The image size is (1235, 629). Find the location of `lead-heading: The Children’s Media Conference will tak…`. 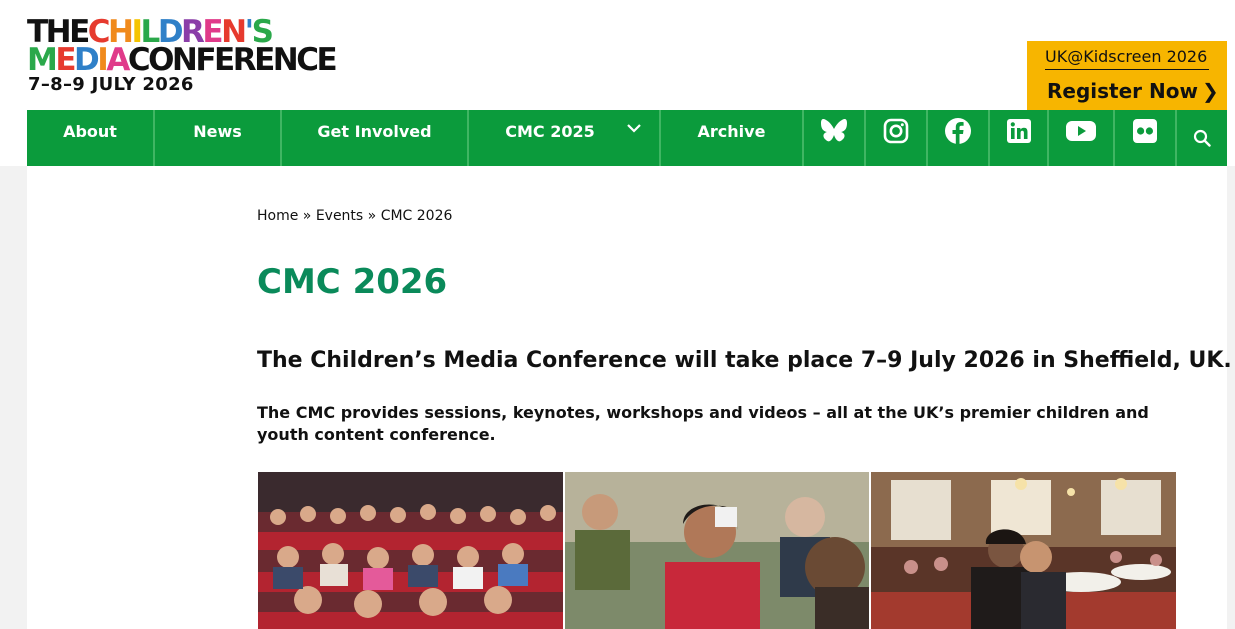

lead-heading: The Children’s Media Conference will tak… is located at coordinates (744, 360).